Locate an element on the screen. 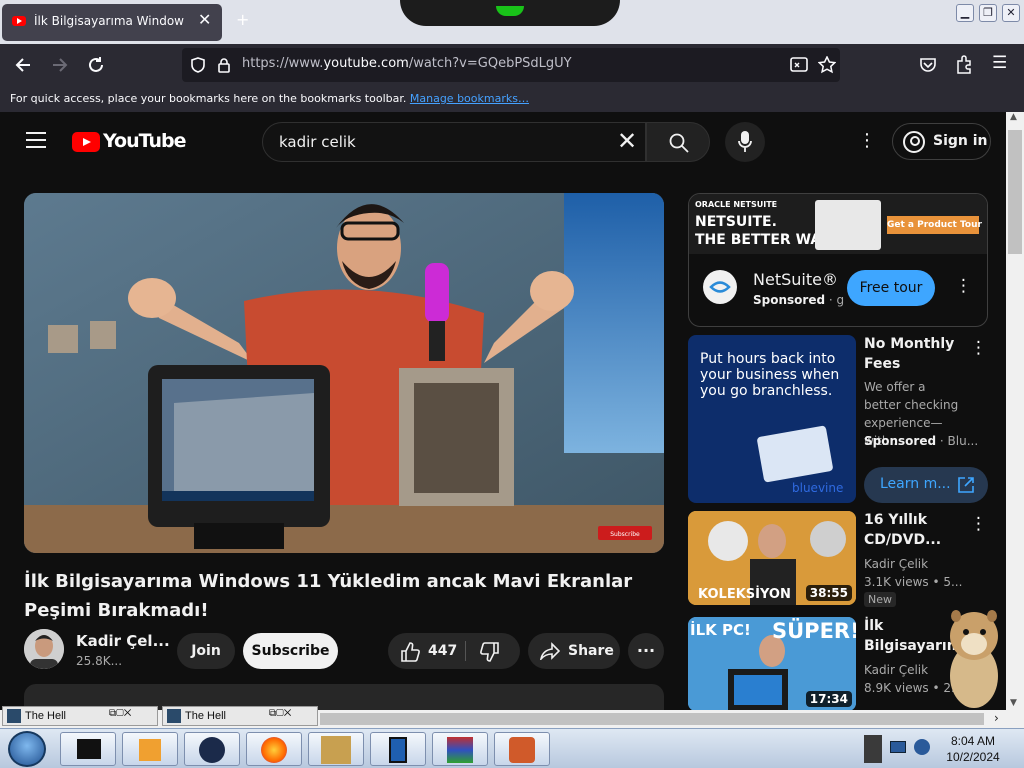  video1-thumbnail: KOLEKSİYON 38:55 is located at coordinates (772, 558).